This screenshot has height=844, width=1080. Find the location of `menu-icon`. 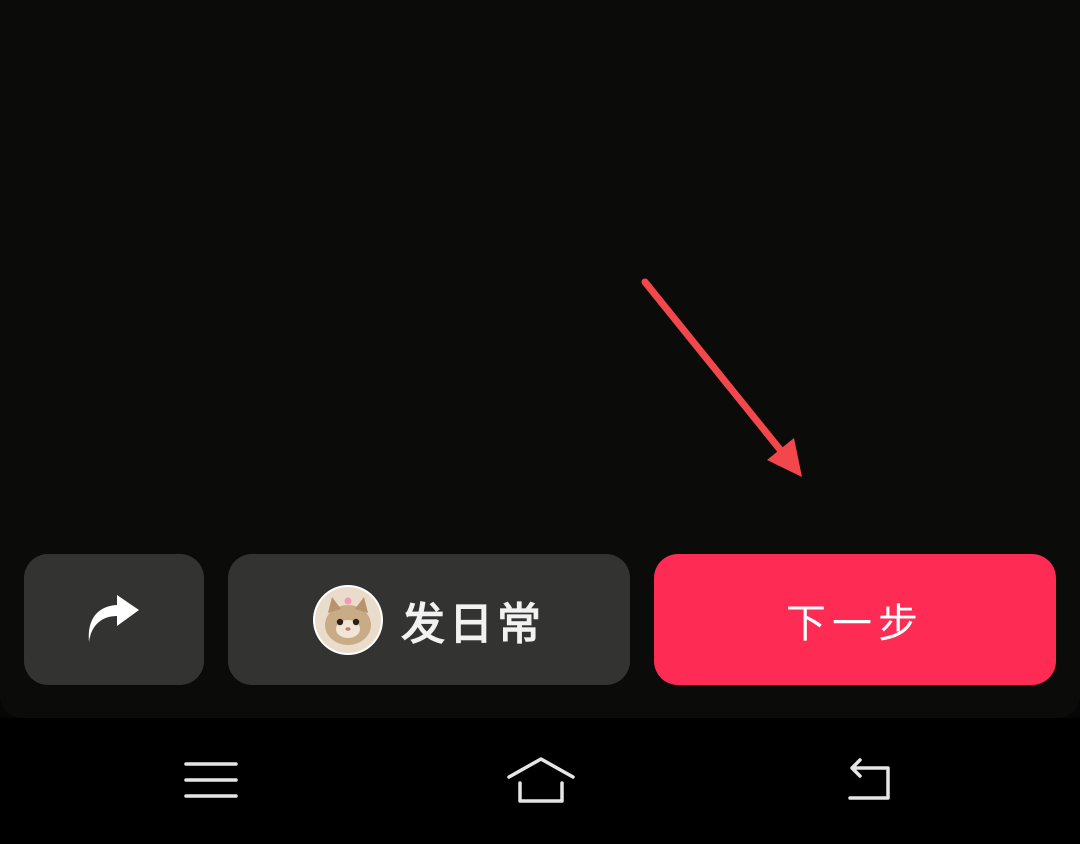

menu-icon is located at coordinates (211, 782).